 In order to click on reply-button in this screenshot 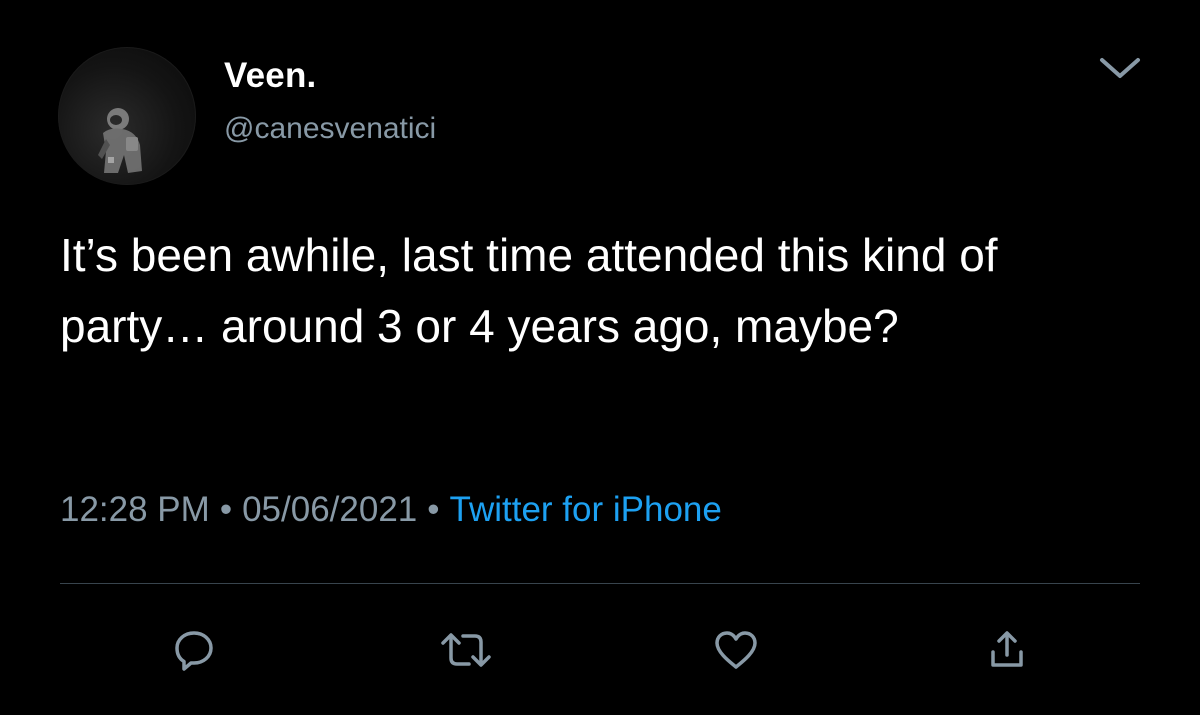, I will do `click(194, 650)`.